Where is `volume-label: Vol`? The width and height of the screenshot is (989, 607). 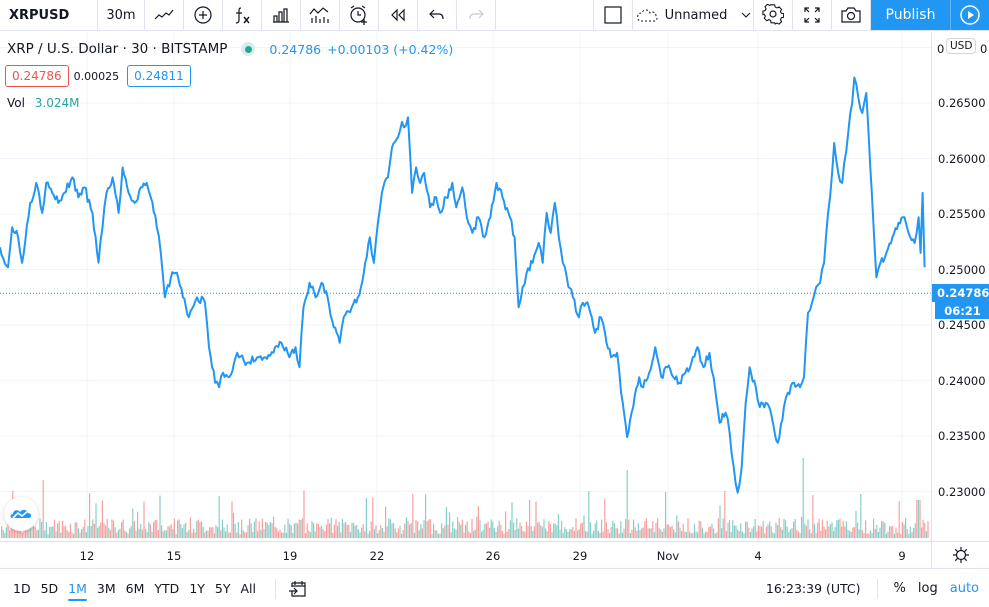 volume-label: Vol is located at coordinates (16, 103).